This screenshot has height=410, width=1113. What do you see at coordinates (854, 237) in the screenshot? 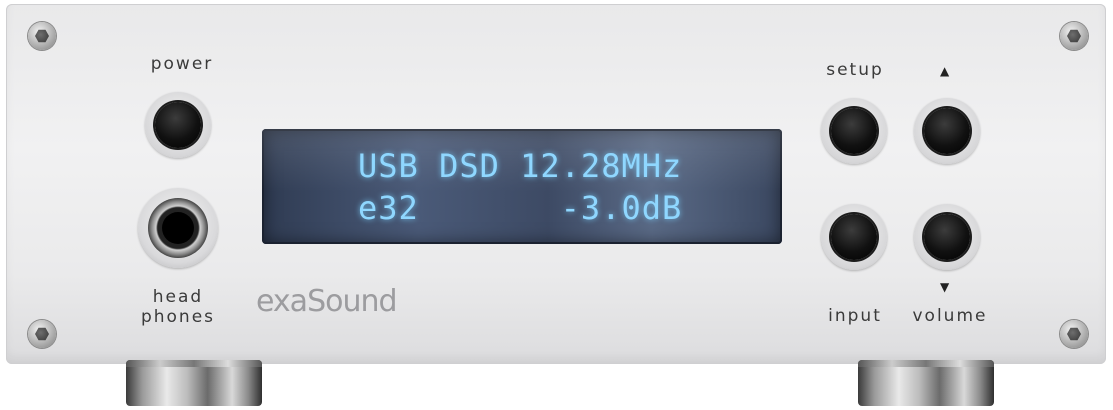
I see `input-button` at bounding box center [854, 237].